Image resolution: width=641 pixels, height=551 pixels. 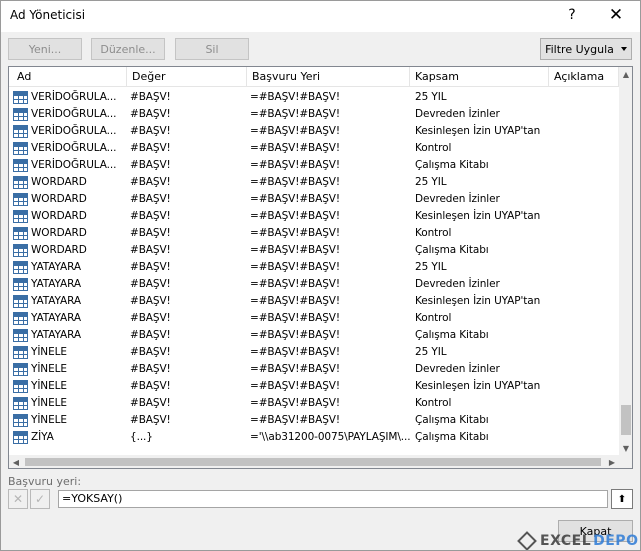 I want to click on row-name: ZİYA, so click(x=42, y=437).